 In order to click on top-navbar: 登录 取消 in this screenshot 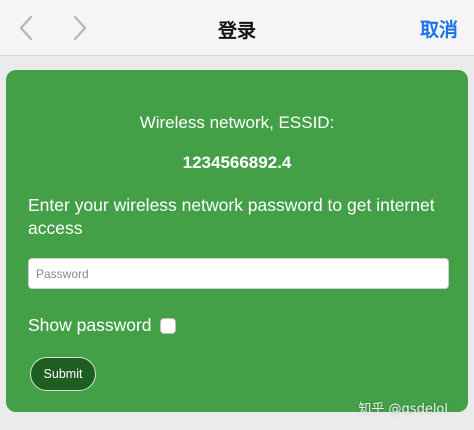, I will do `click(237, 28)`.